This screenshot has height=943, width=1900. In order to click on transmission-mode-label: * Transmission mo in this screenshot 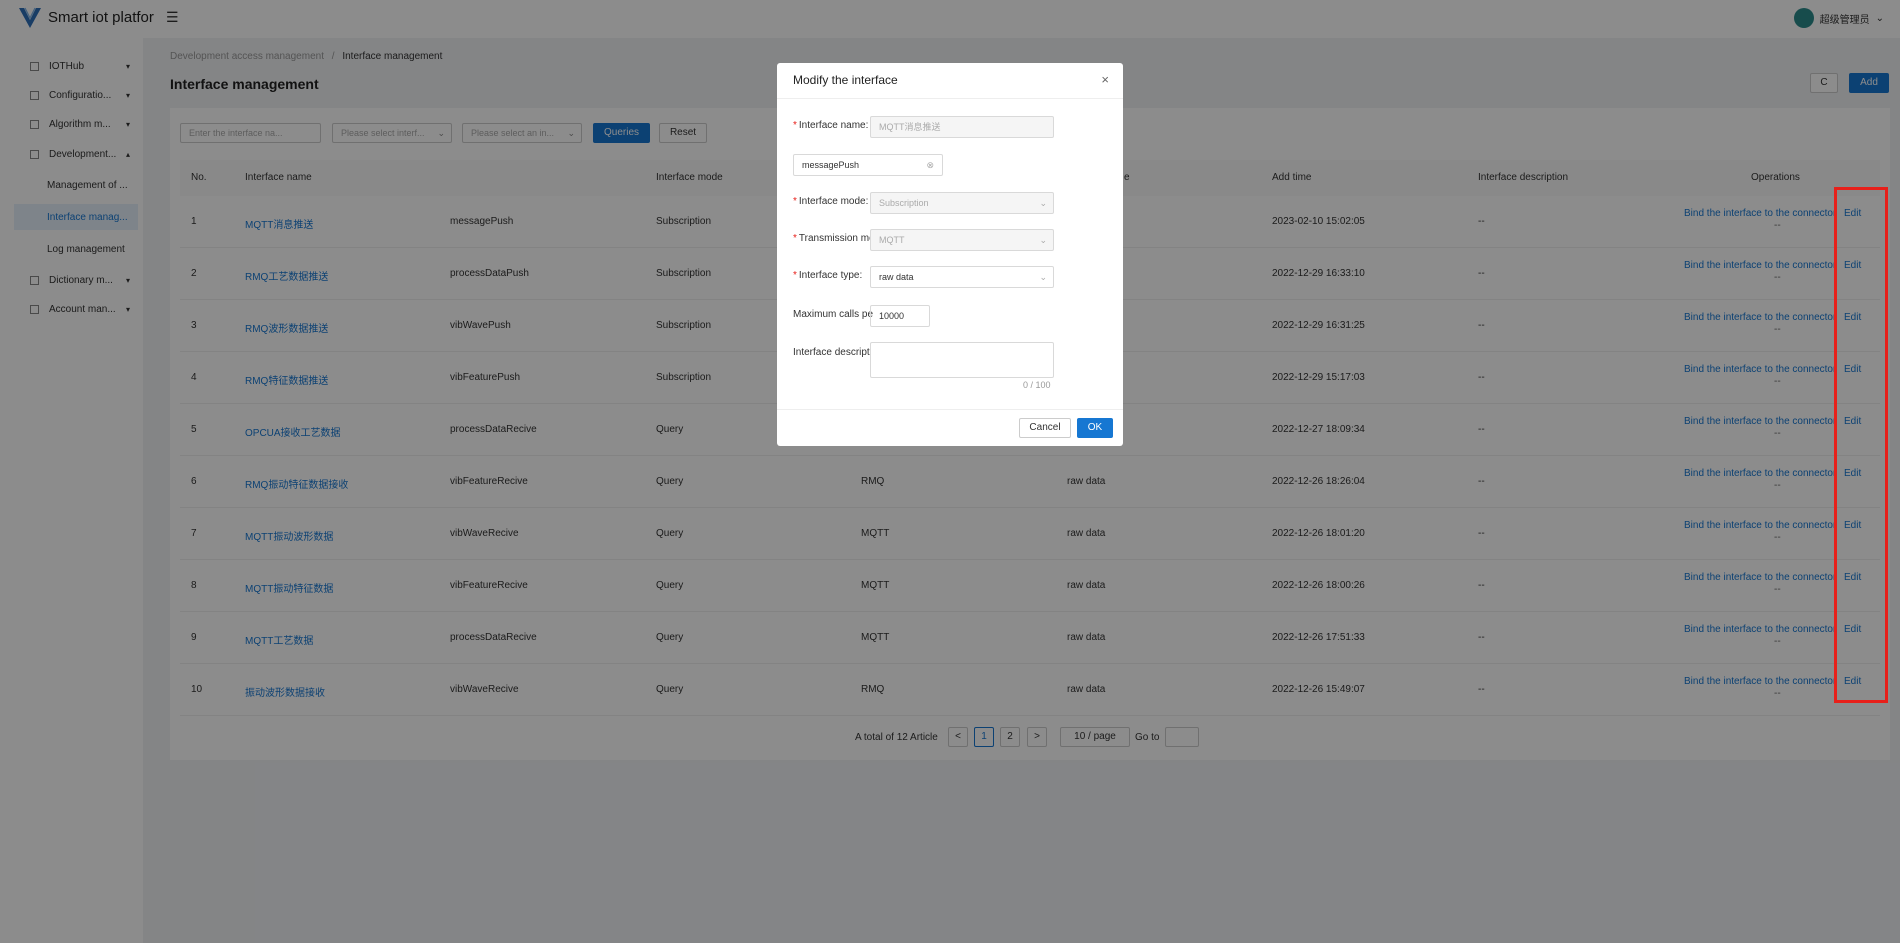, I will do `click(833, 238)`.